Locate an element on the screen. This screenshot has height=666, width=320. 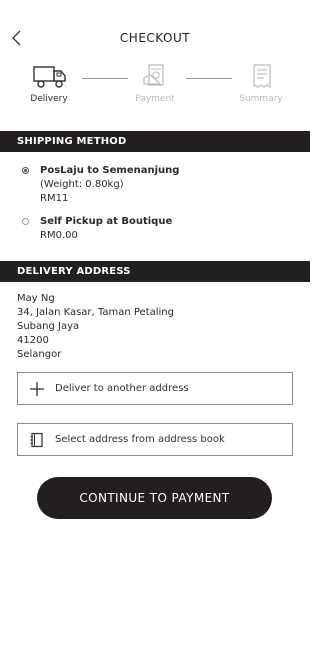
plus-icon is located at coordinates (37, 389).